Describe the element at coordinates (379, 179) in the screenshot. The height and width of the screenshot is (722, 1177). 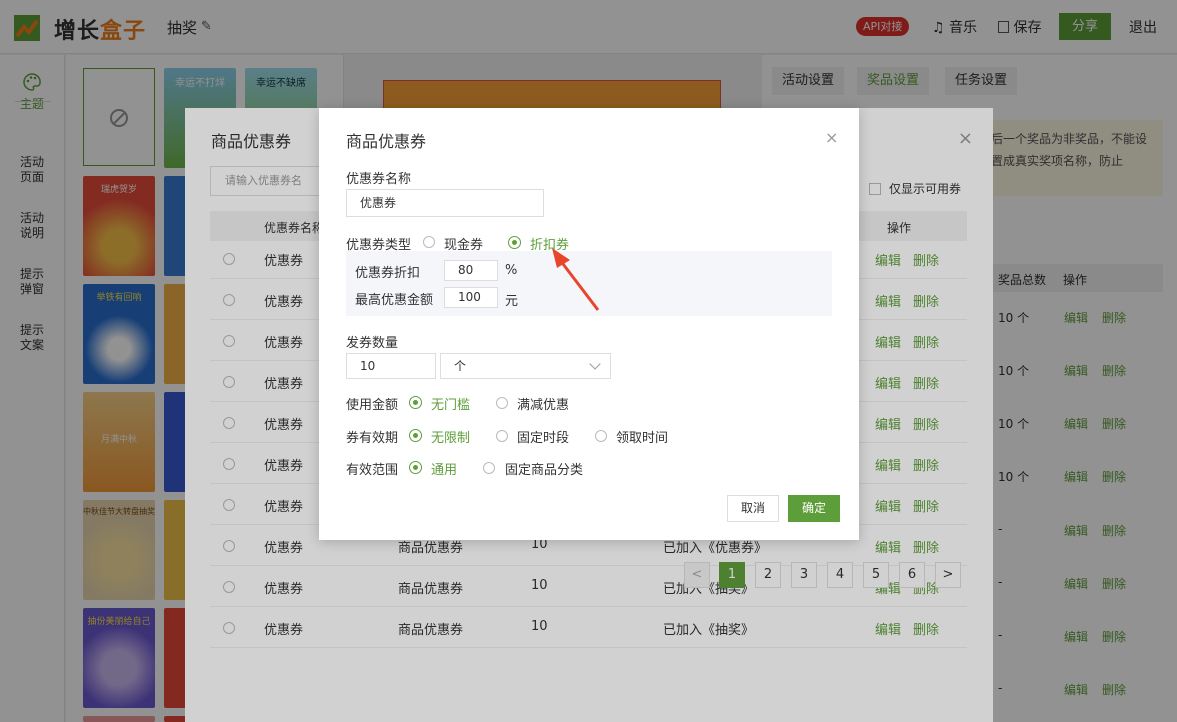
I see `coupon-name-label: 优惠券名称` at that location.